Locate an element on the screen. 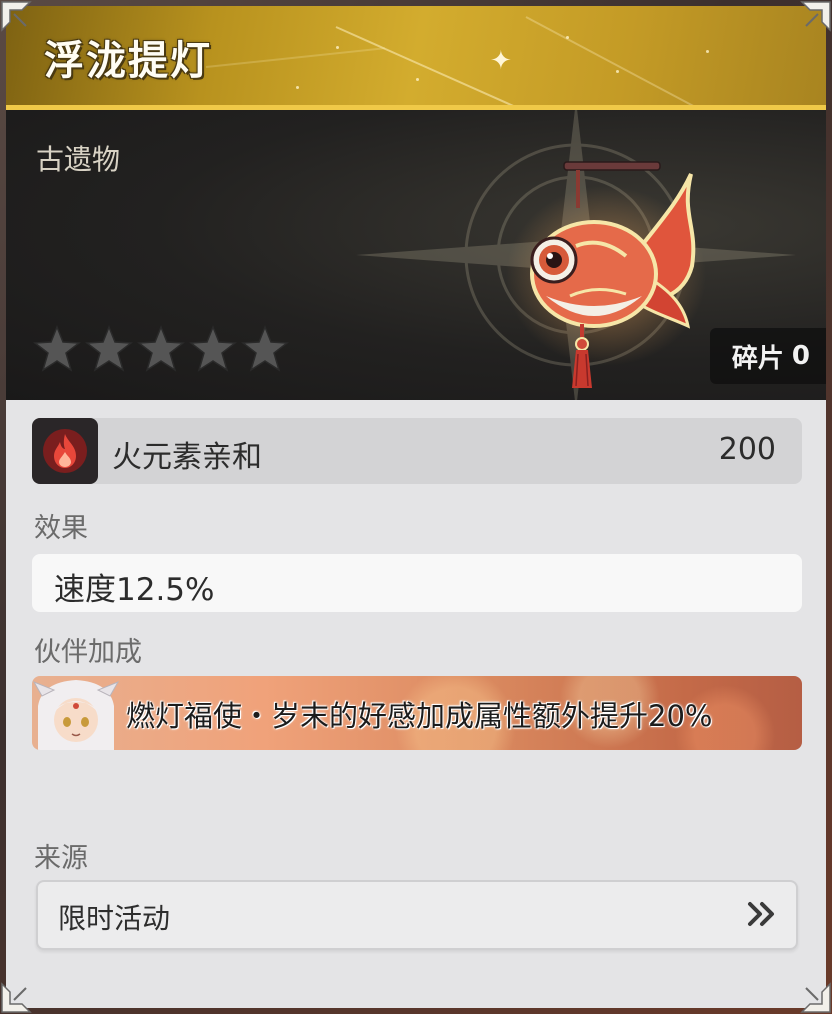  partner-bonus-section-label: 伙伴加成 is located at coordinates (88, 652).